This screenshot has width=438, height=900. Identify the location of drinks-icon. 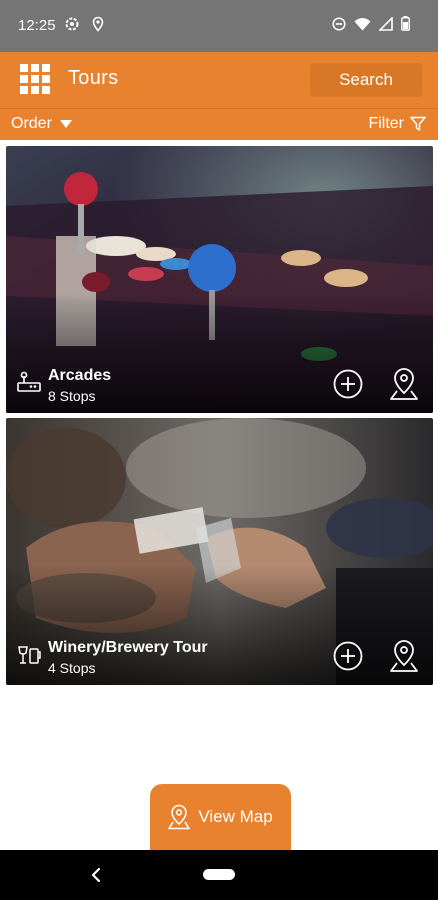
(29, 655).